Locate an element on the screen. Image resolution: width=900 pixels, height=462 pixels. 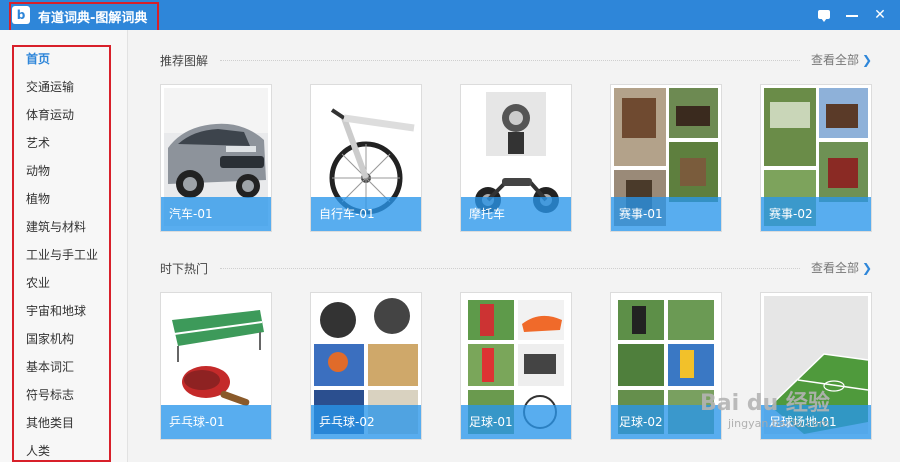
card-event-02: 赛事-02 is located at coordinates (816, 158).